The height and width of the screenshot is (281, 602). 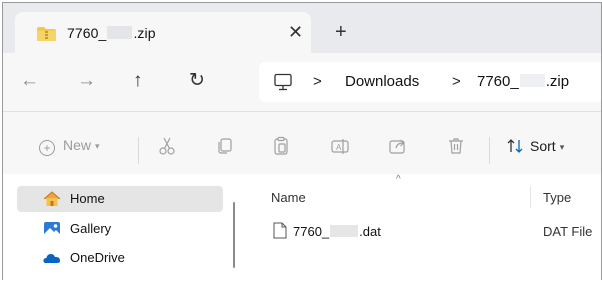 I want to click on new-tab-button: +, so click(x=341, y=32).